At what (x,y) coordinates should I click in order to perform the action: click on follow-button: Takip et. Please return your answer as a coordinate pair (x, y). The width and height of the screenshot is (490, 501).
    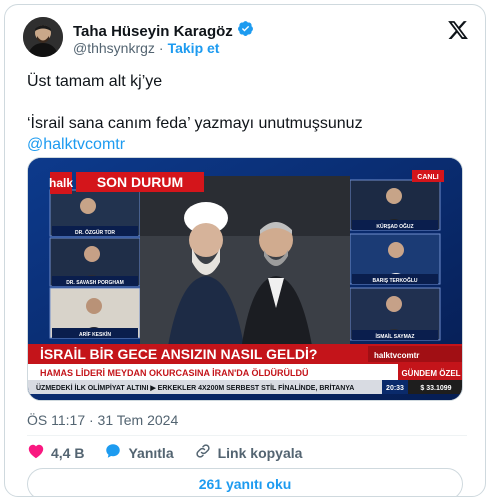
    Looking at the image, I should click on (194, 48).